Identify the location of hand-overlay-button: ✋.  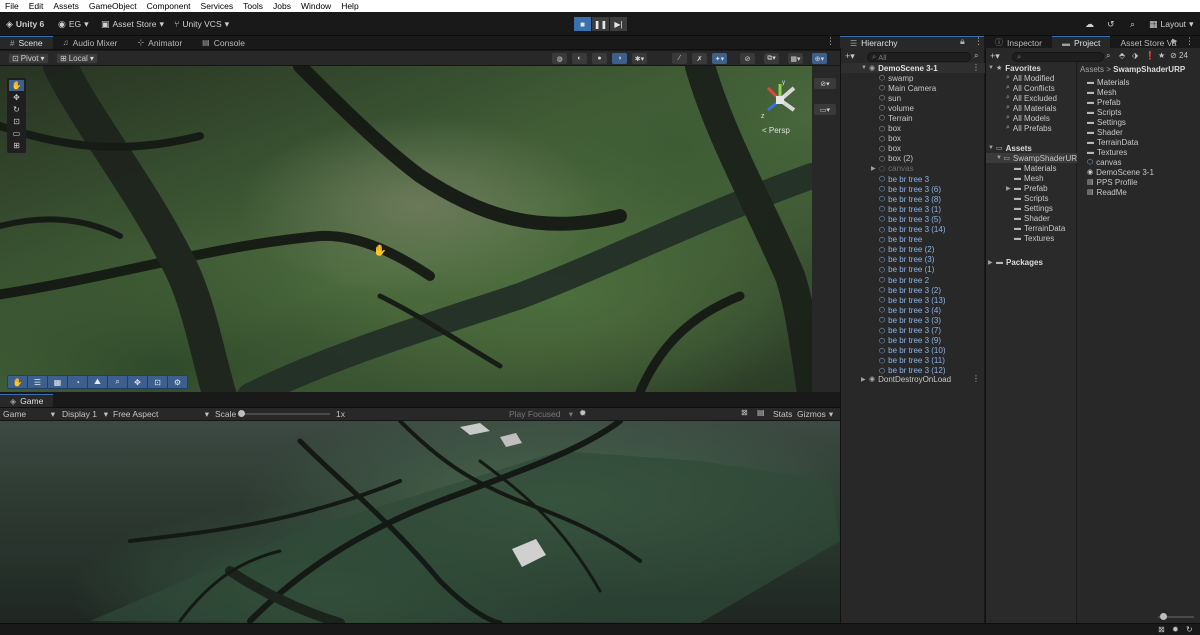
(17, 382).